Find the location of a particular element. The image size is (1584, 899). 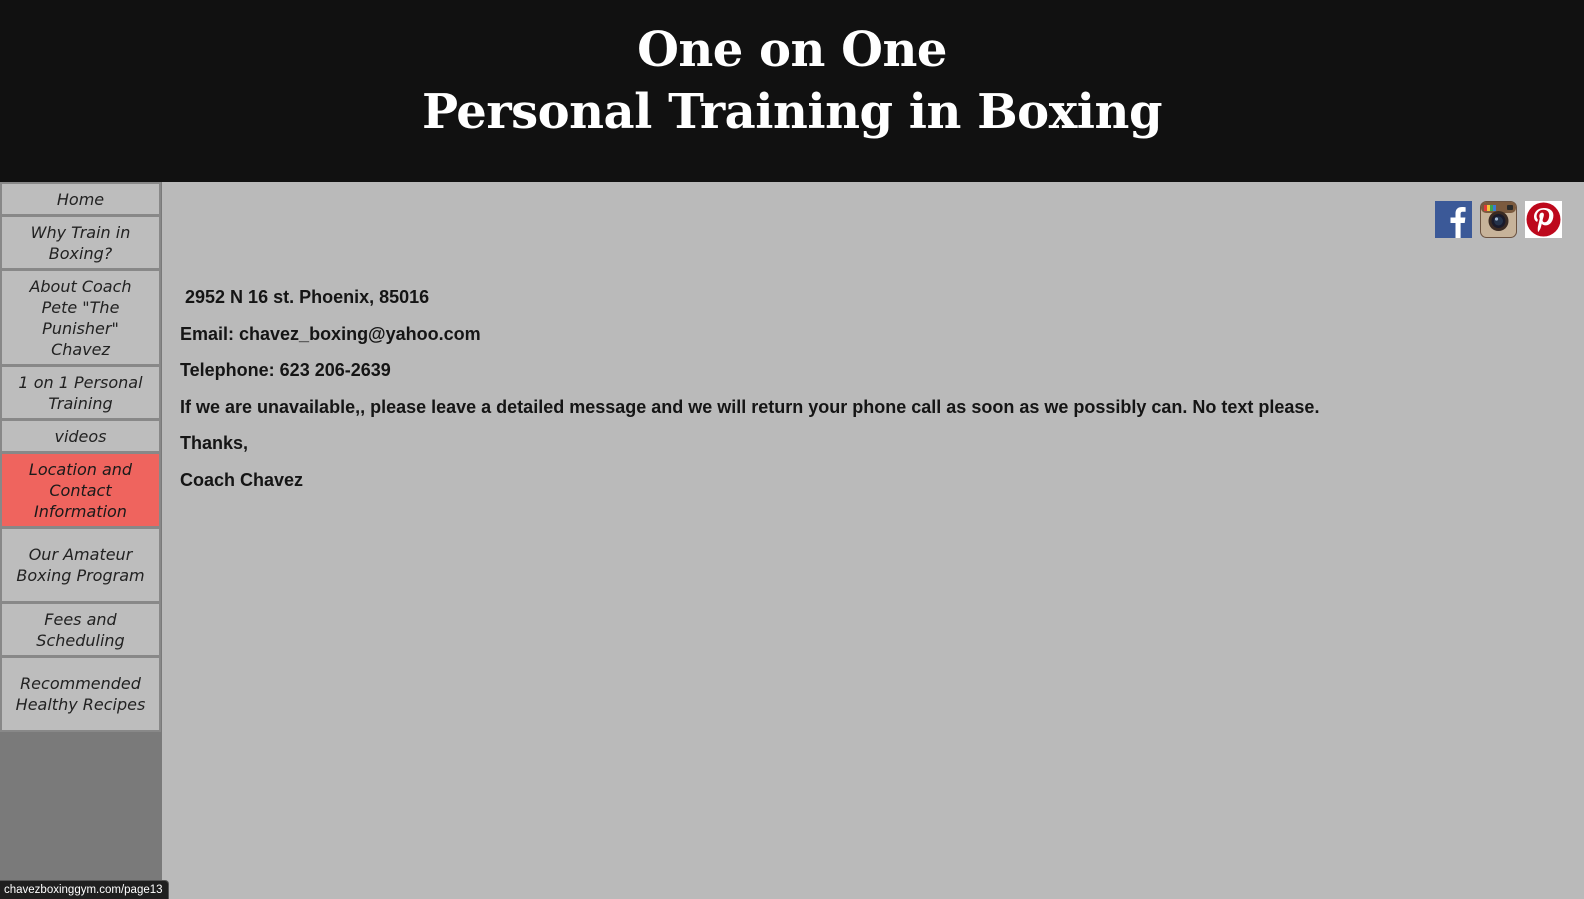

address-text: 2952 N 16 st. Phoenix, 85016 is located at coordinates (749, 300).